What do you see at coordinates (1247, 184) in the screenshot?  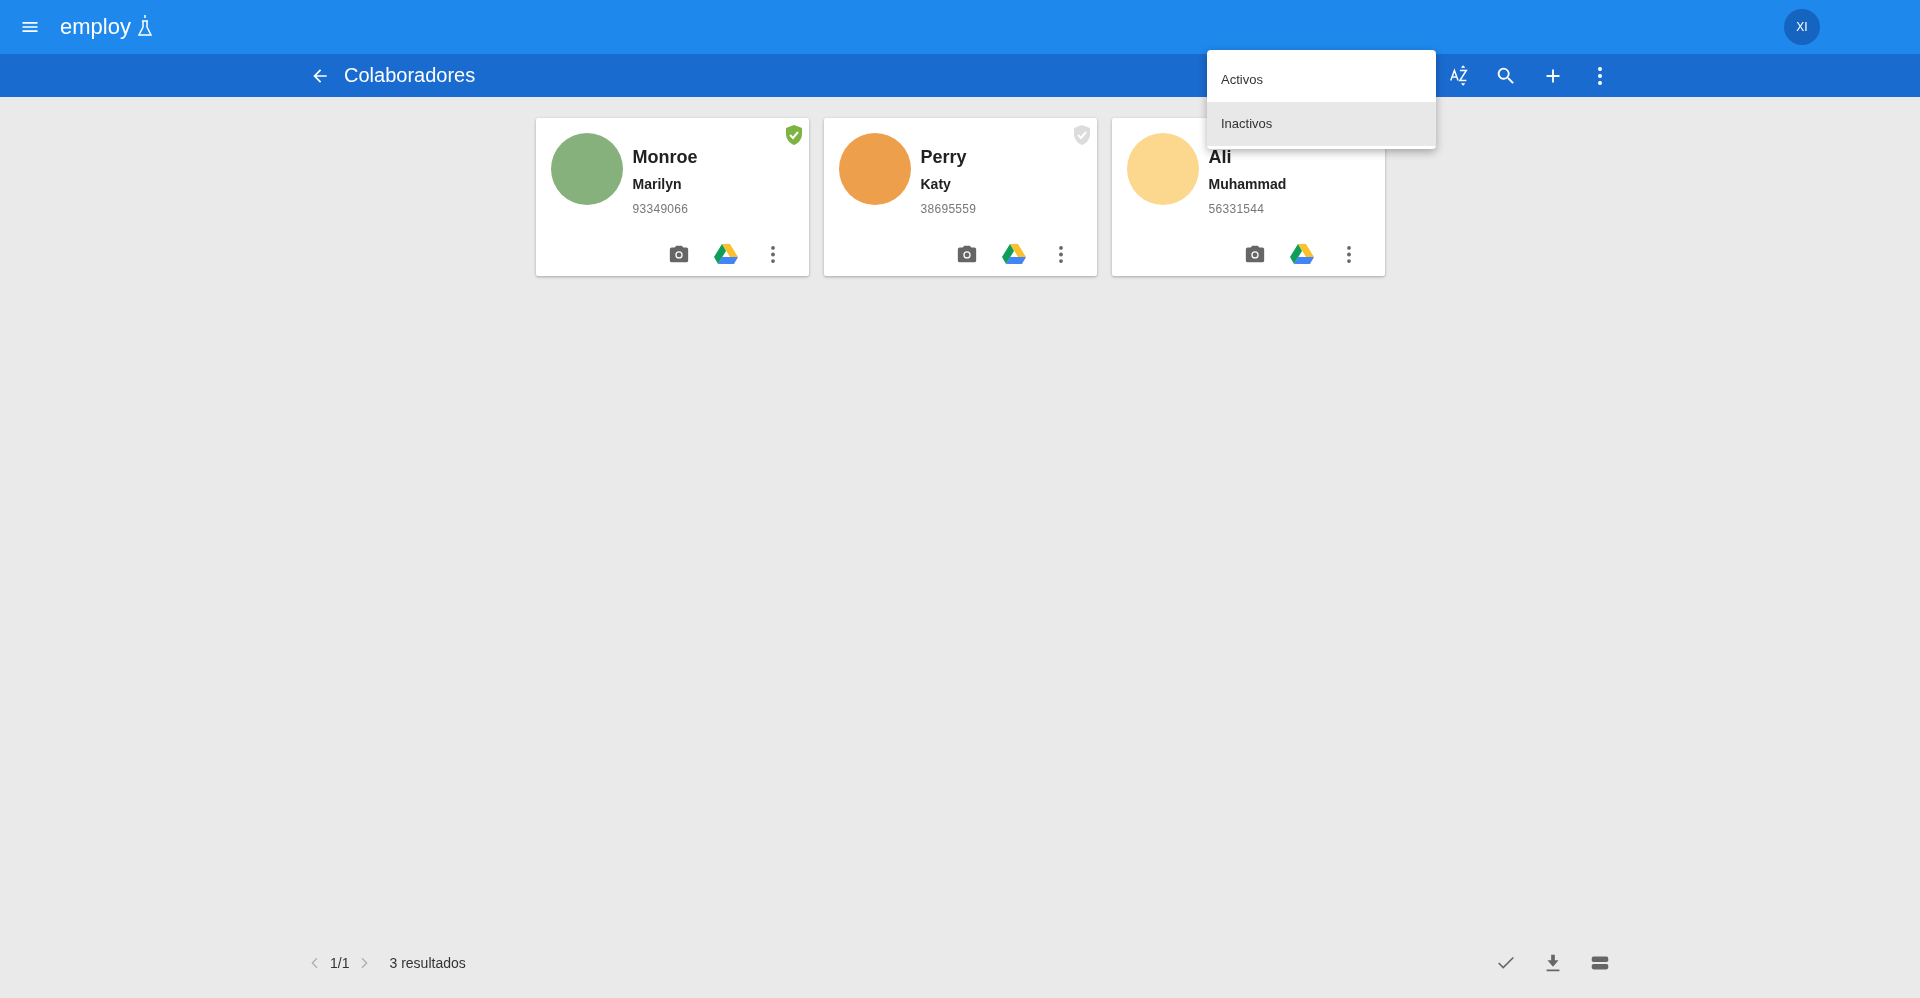 I see `employee-given-name: Muhammad` at bounding box center [1247, 184].